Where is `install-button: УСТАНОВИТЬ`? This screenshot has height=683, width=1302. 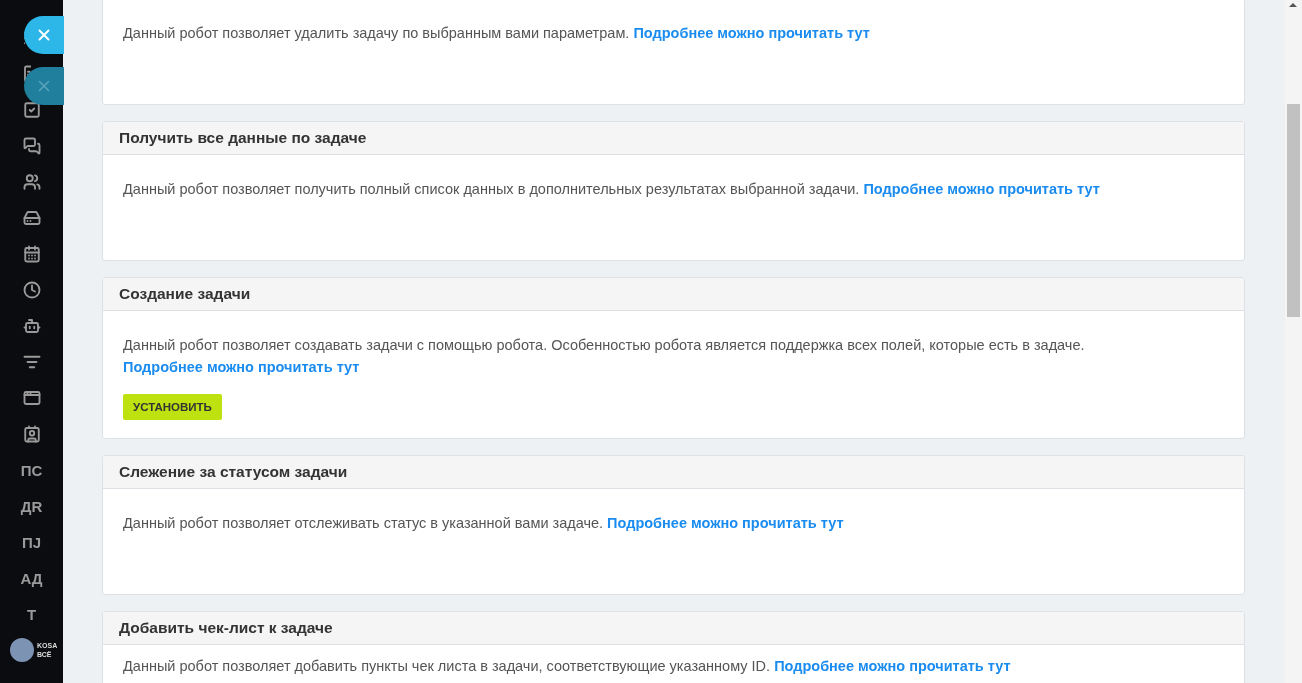 install-button: УСТАНОВИТЬ is located at coordinates (172, 407).